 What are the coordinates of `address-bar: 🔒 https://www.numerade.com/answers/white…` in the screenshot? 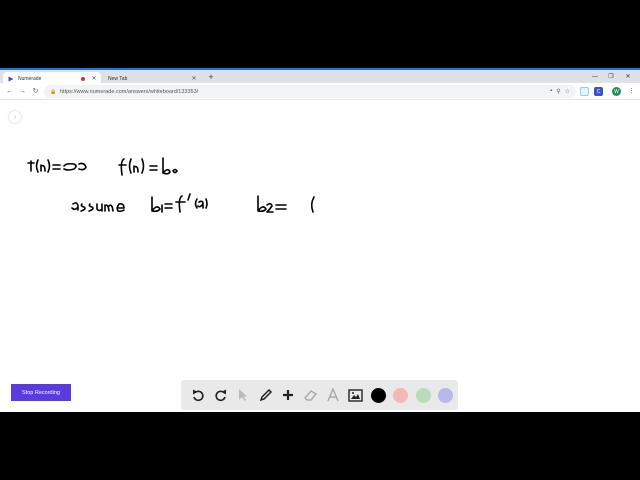 It's located at (310, 91).